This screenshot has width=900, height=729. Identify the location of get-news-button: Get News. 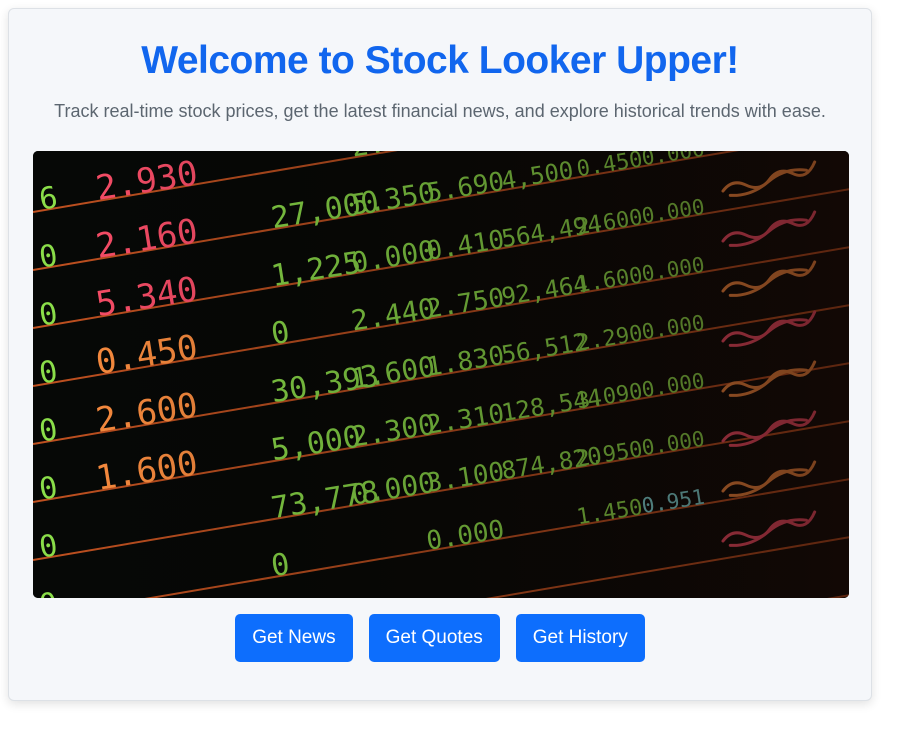
(294, 638).